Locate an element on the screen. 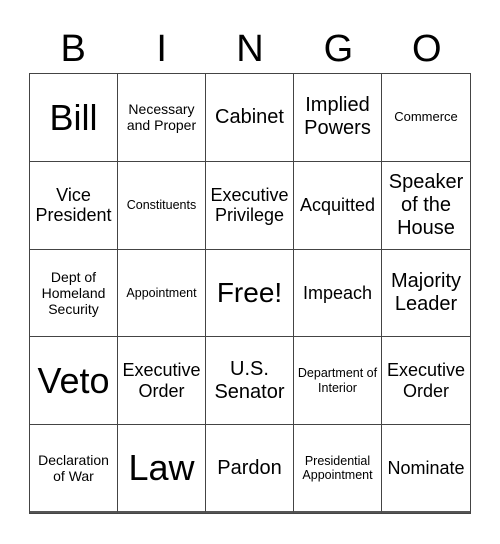 Image resolution: width=500 pixels, height=544 pixels. bingo-header: B I N G O is located at coordinates (250, 48).